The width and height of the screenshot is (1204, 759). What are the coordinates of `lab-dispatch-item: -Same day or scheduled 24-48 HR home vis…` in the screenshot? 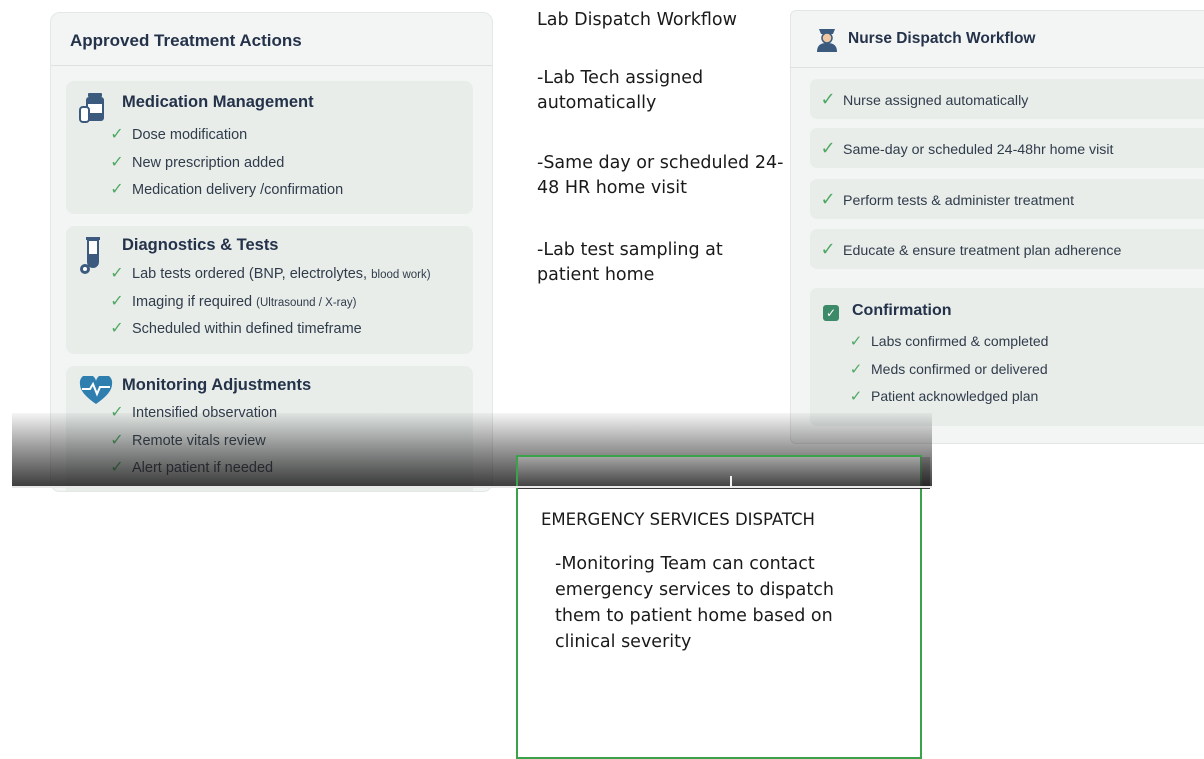 It's located at (660, 175).